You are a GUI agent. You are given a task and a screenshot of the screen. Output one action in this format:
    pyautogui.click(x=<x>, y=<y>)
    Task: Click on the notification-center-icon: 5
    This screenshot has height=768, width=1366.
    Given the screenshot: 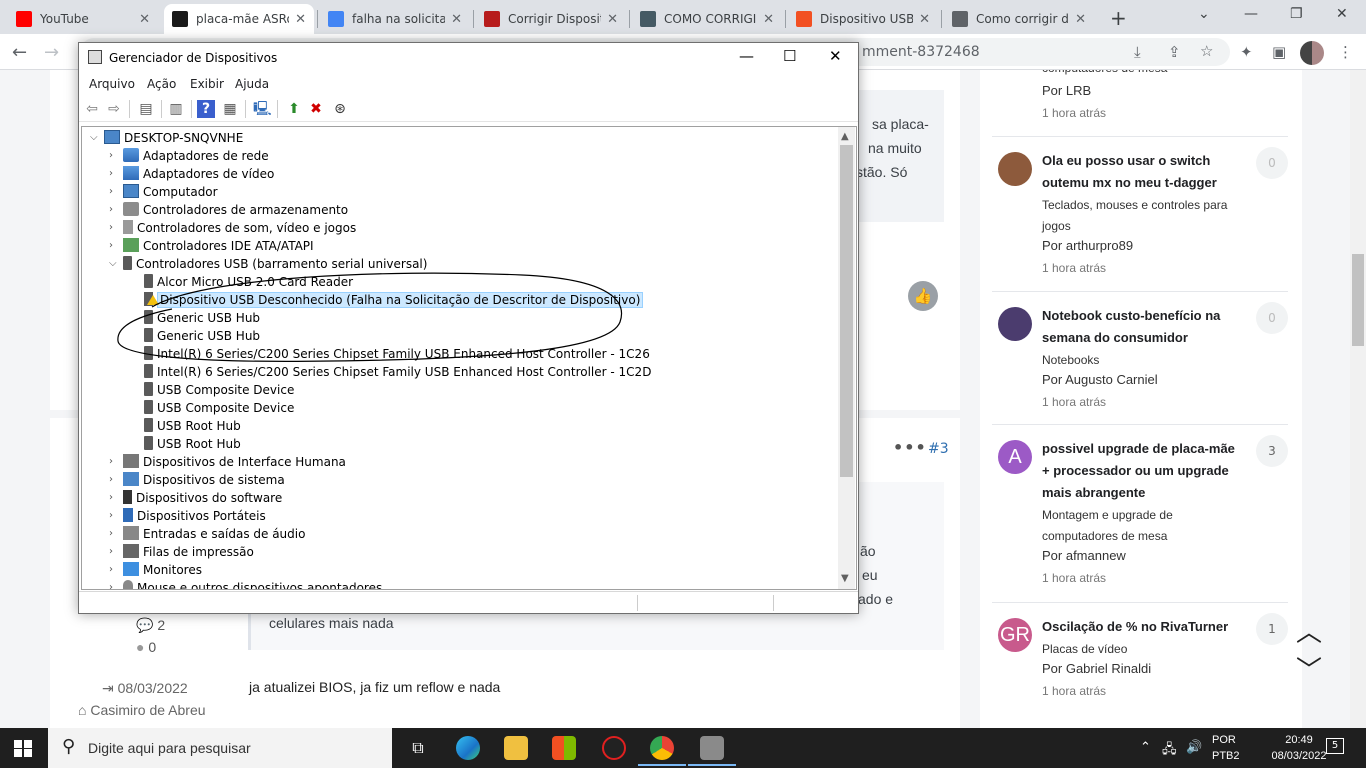 What is the action you would take?
    pyautogui.click(x=1335, y=746)
    